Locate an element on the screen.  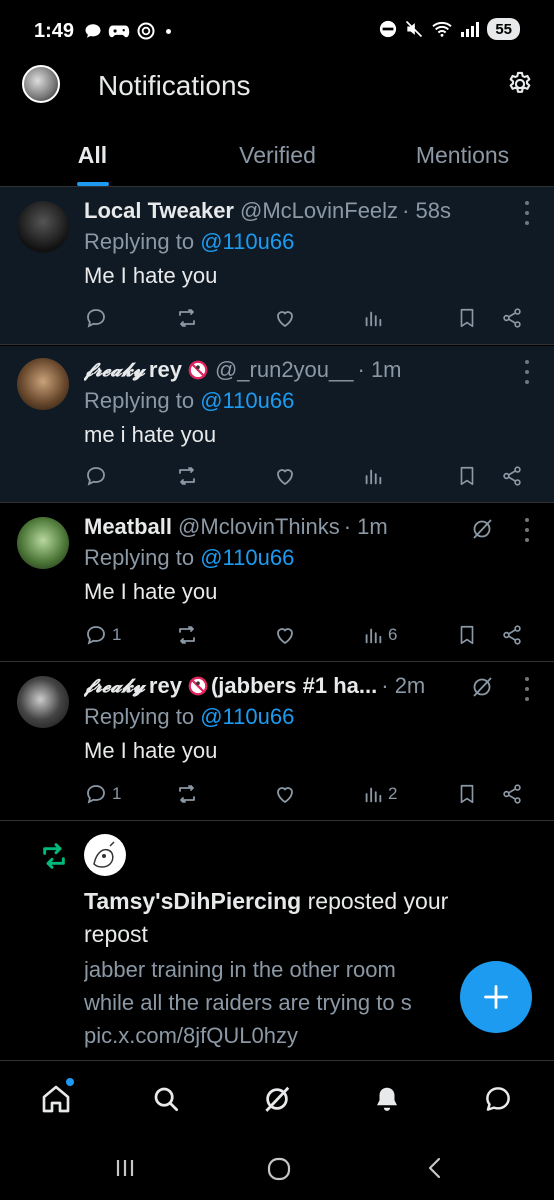
action-bar is located at coordinates (306, 318).